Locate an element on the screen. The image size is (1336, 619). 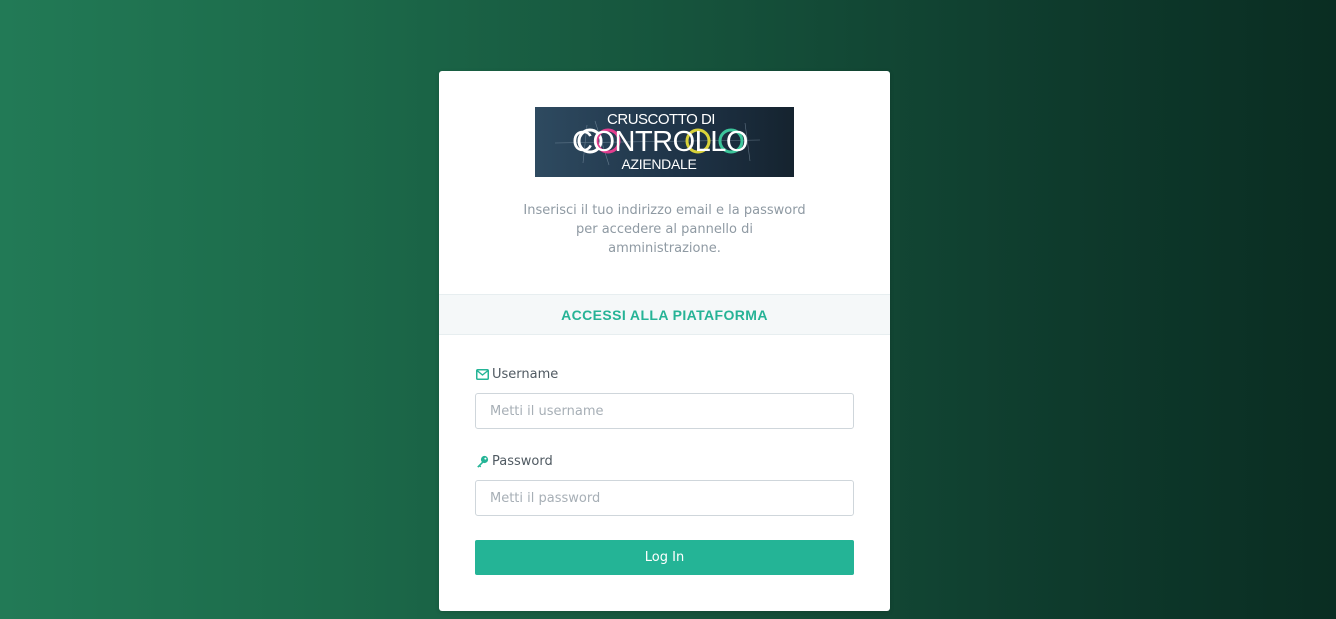
password-label-text: Password is located at coordinates (522, 461).